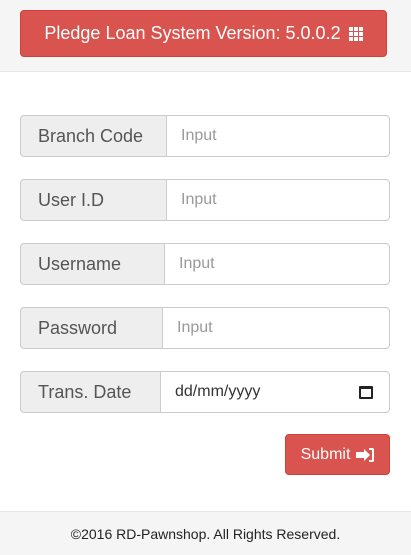  I want to click on username-group: Username, so click(205, 264).